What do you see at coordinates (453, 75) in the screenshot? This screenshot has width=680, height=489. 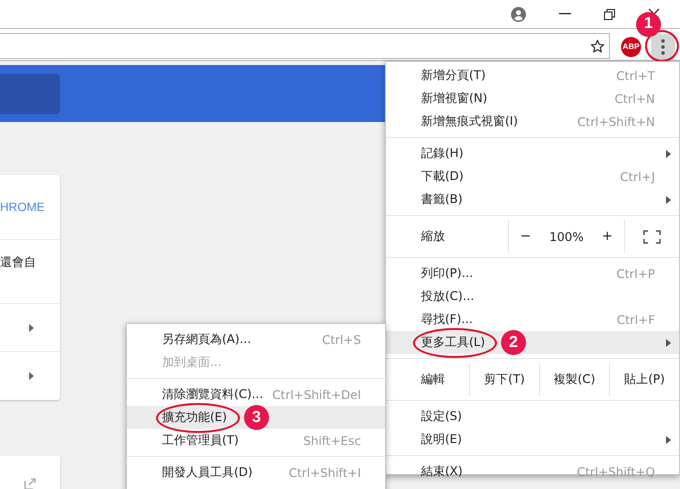 I see `menu-label: 新增分頁(T)` at bounding box center [453, 75].